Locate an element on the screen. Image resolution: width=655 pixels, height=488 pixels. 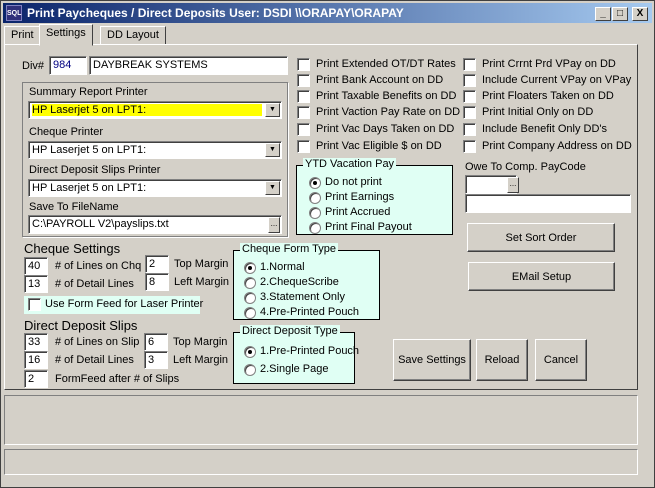
status-area is located at coordinates (321, 420).